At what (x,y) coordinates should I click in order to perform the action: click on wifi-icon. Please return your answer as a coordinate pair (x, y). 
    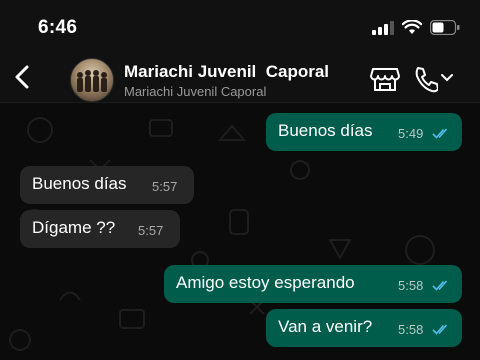
    Looking at the image, I should click on (412, 27).